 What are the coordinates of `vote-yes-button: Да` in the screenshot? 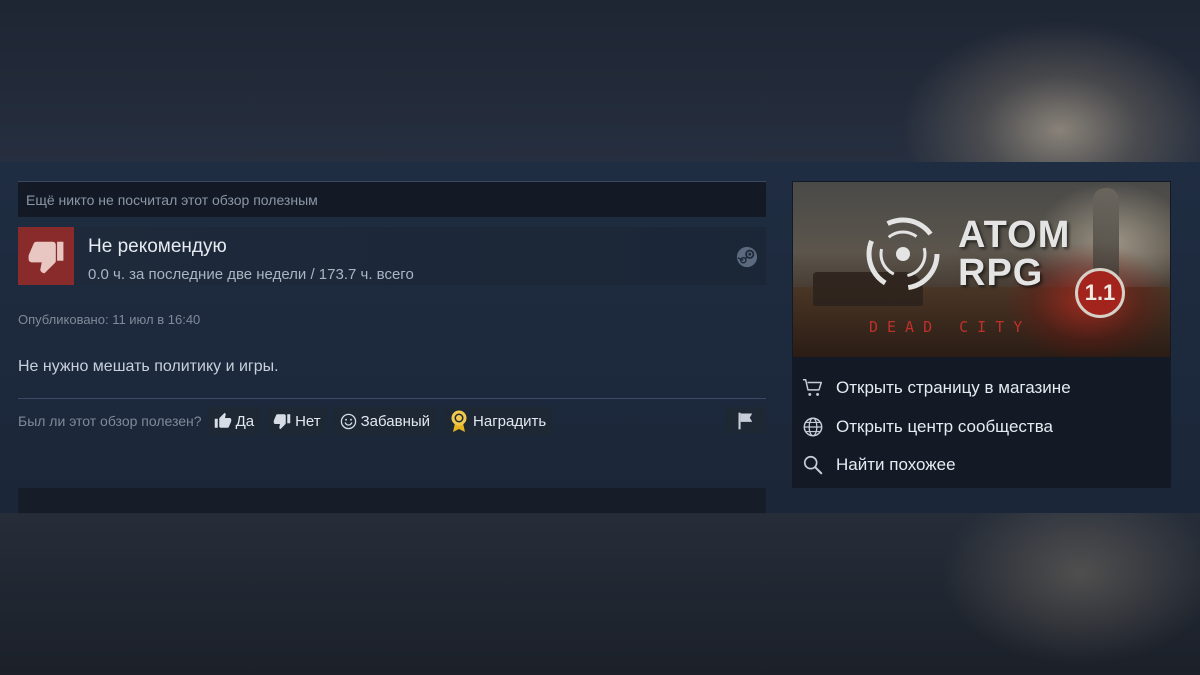 It's located at (234, 421).